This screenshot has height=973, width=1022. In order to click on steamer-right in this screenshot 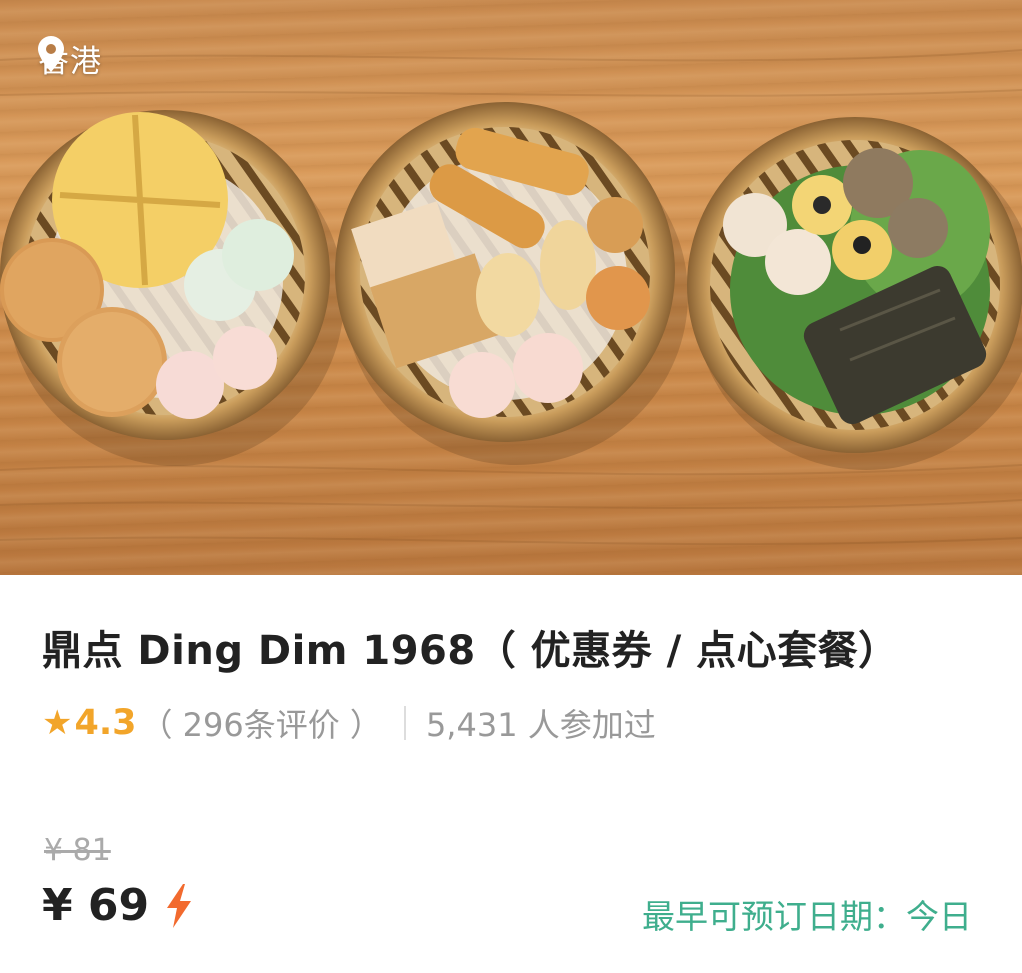, I will do `click(854, 293)`.